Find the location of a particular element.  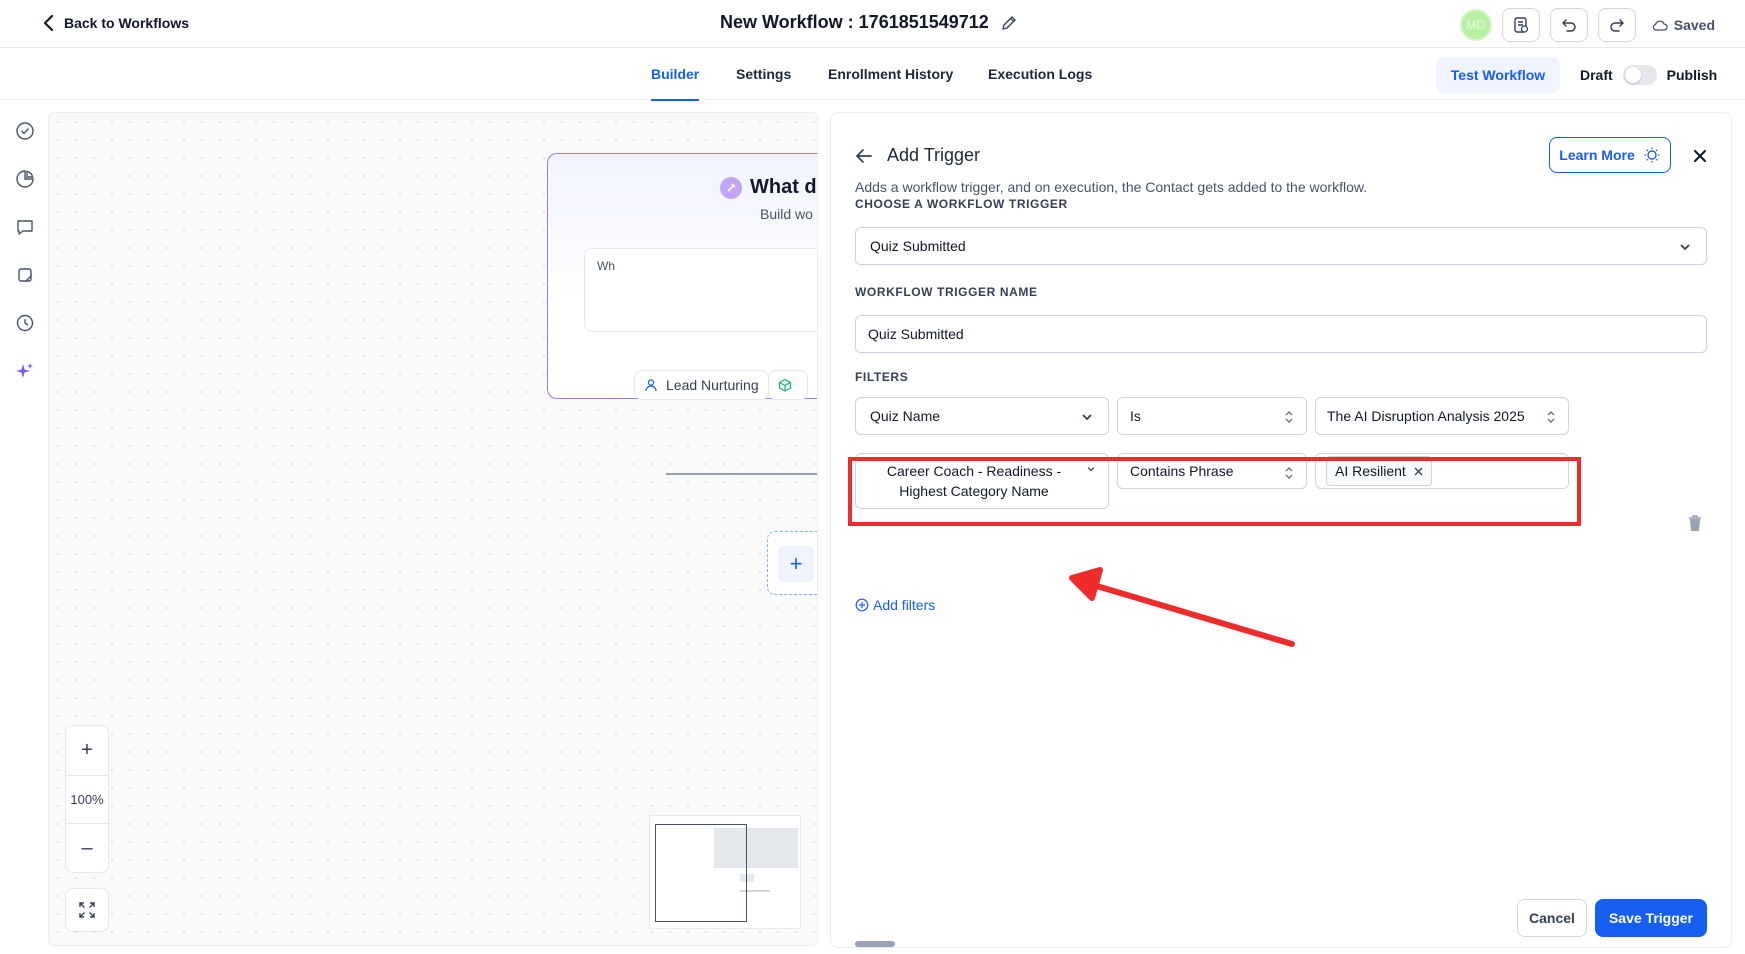

trigger-select-value: Quiz Submitted is located at coordinates (918, 246).